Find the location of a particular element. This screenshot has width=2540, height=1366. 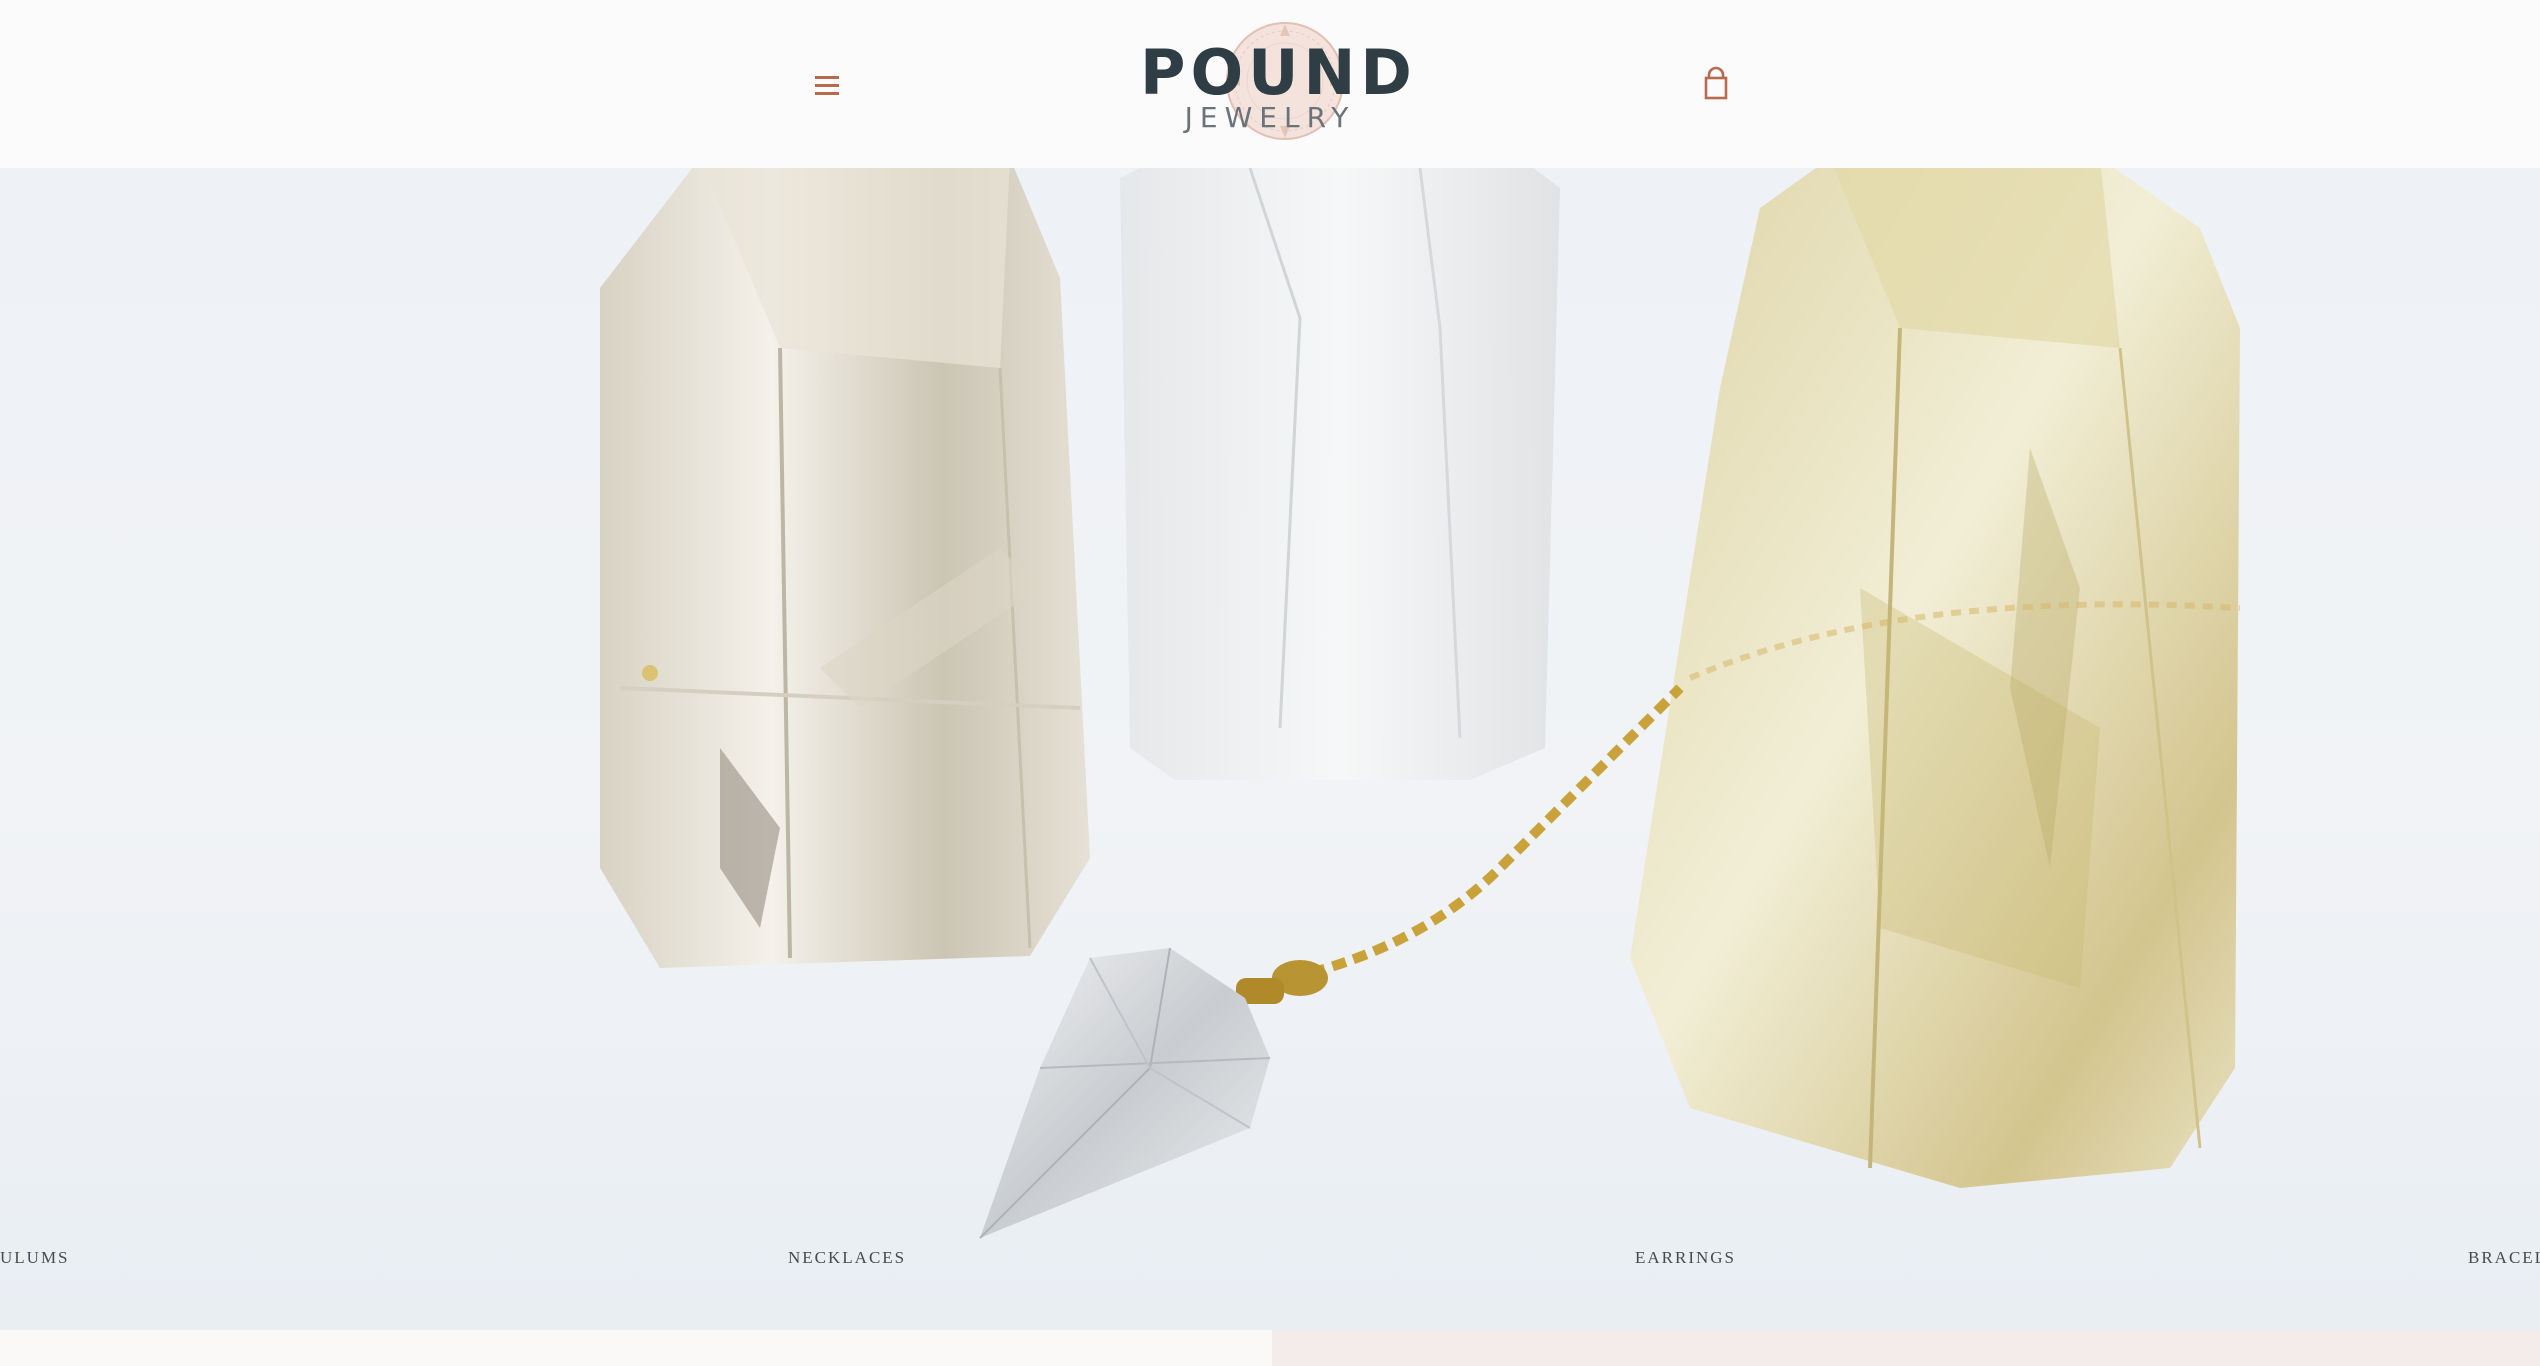

menu-button is located at coordinates (827, 84).